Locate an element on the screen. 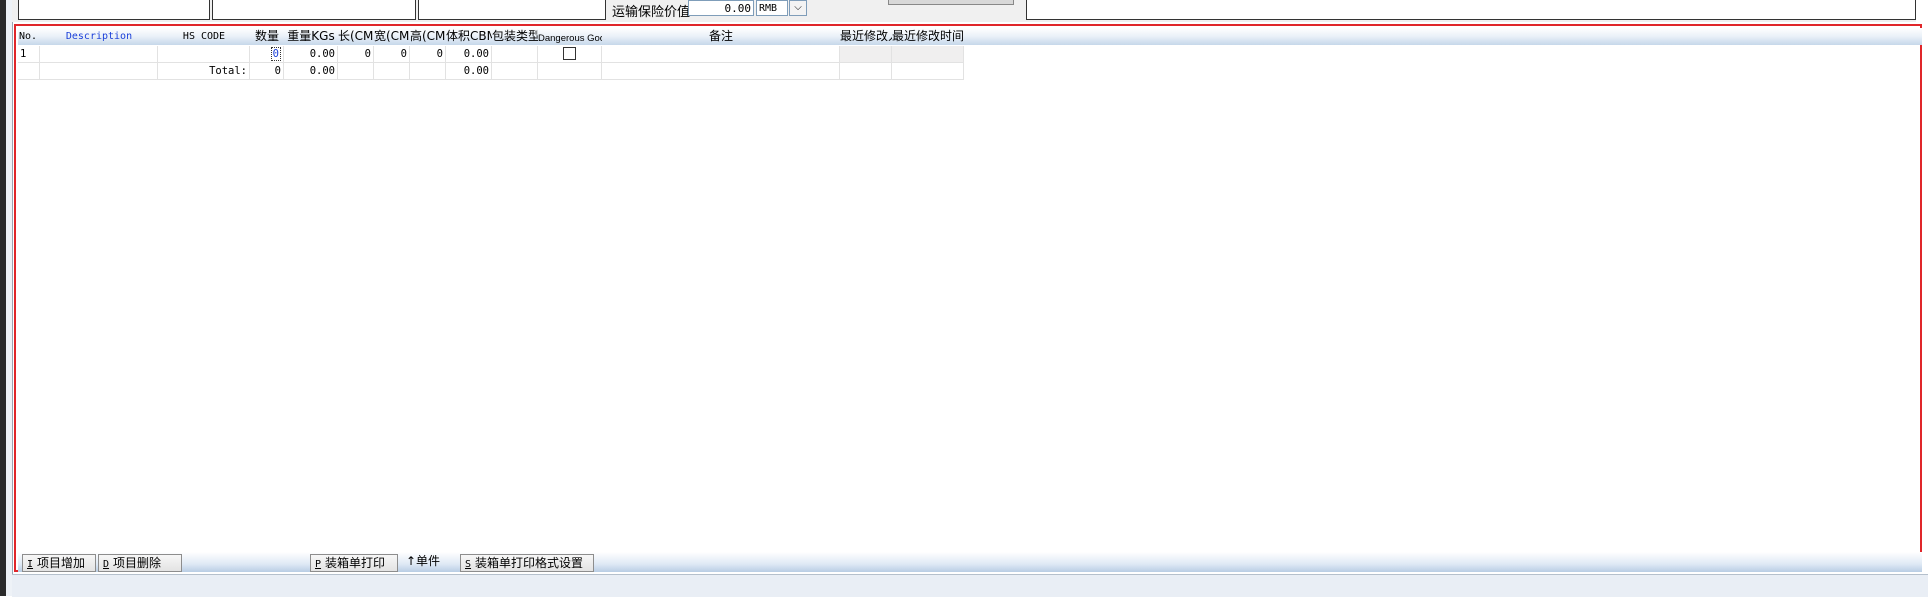  col-header-volume: 体积CBM is located at coordinates (469, 36).